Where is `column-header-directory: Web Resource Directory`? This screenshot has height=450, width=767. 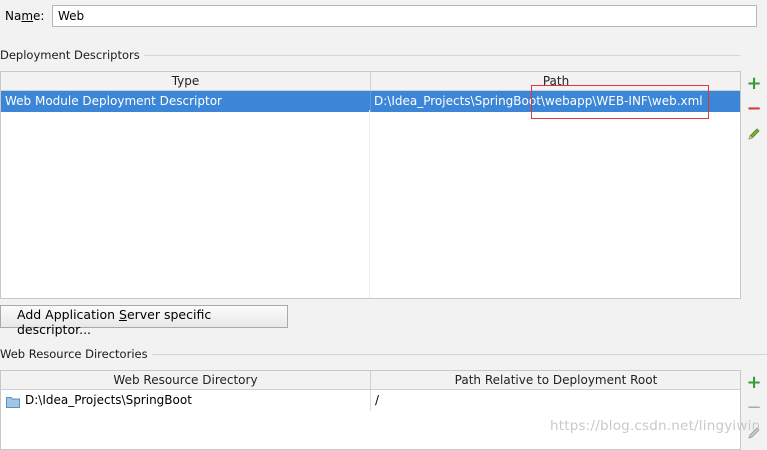
column-header-directory: Web Resource Directory is located at coordinates (185, 380).